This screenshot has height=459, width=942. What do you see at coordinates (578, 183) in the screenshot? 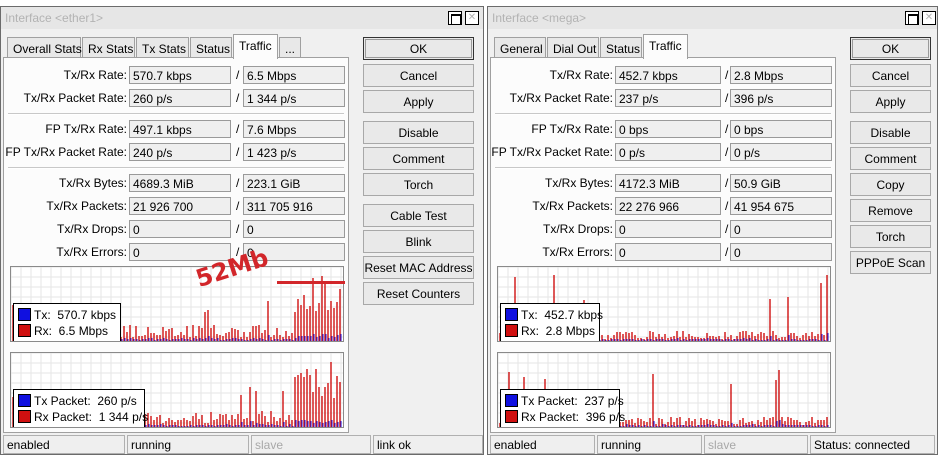
I see `tx-rx-bytes-label: Tx/Rx Bytes:` at bounding box center [578, 183].